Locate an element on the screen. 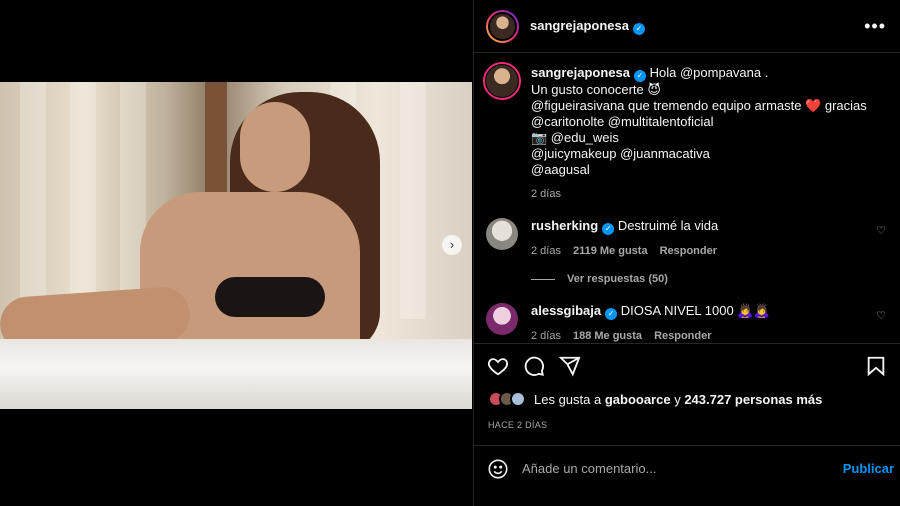 Image resolution: width=900 pixels, height=506 pixels. caption-username: sangrejaponesa is located at coordinates (580, 72).